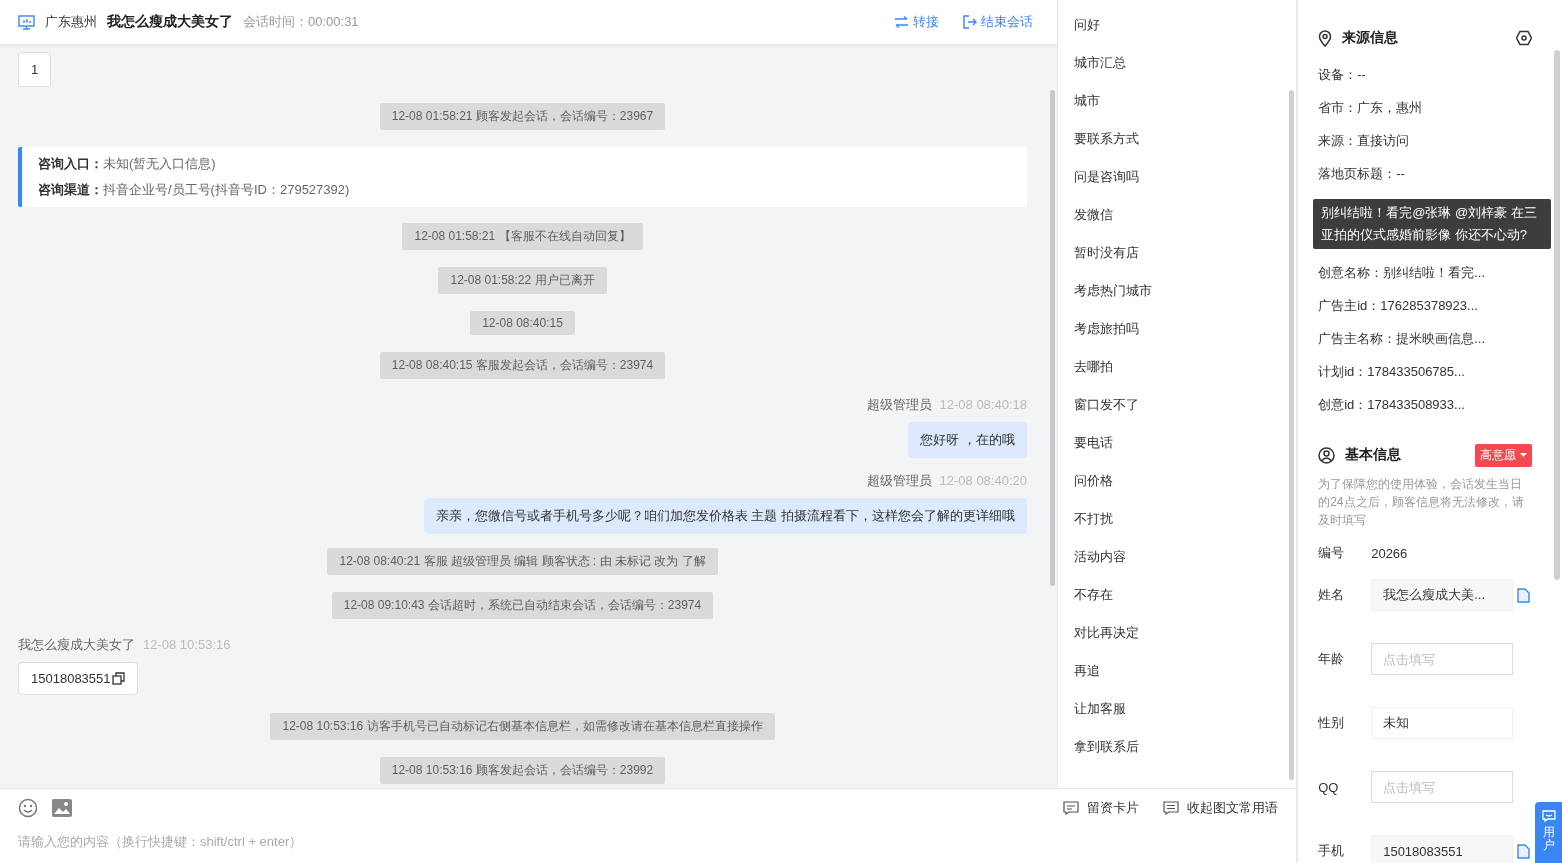 This screenshot has height=863, width=1562. Describe the element at coordinates (983, 404) in the screenshot. I see `message-time: 12-08 08:40:18` at that location.